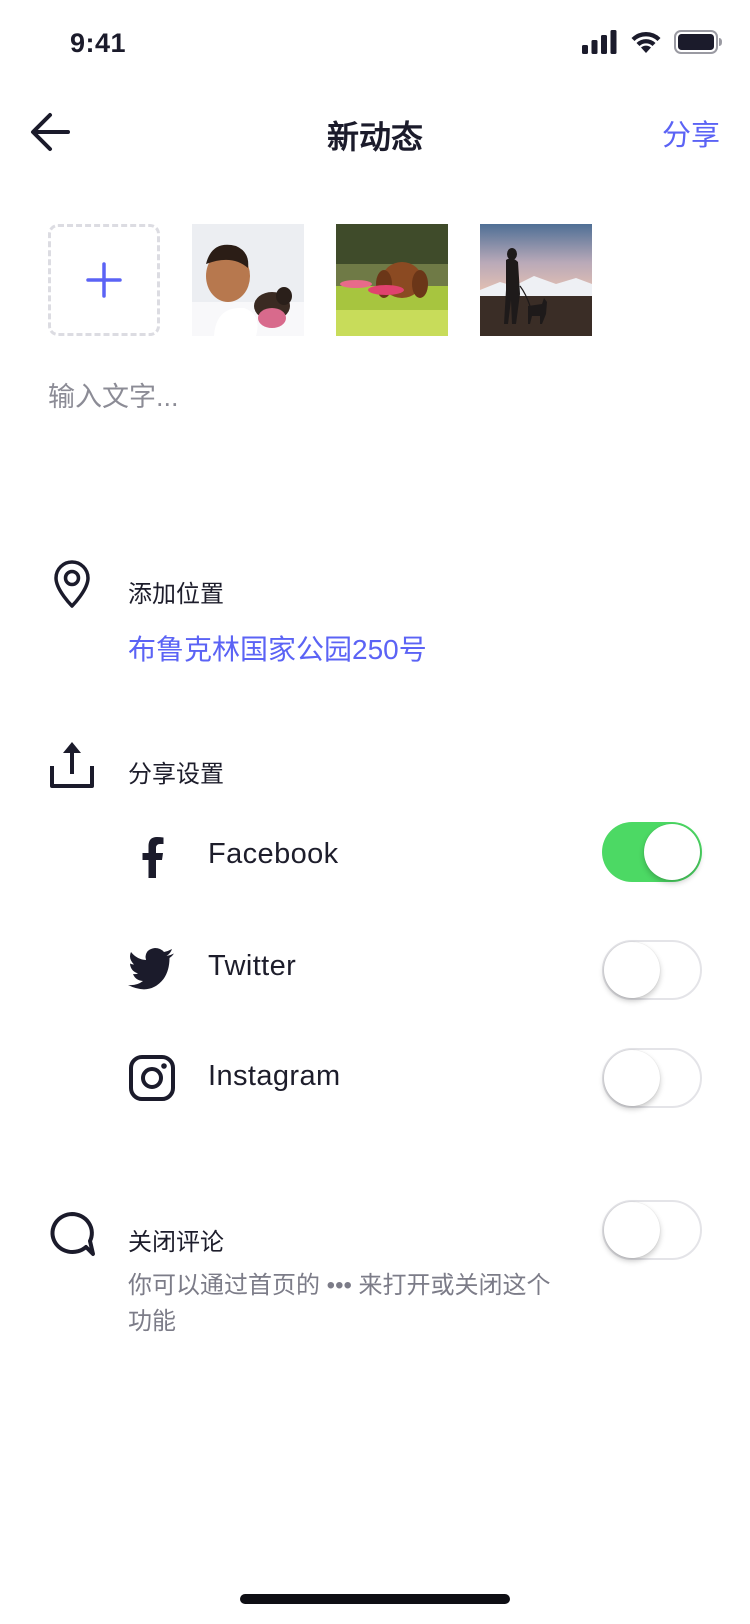 This screenshot has width=750, height=1624. I want to click on close-comments-toggle, so click(652, 1230).